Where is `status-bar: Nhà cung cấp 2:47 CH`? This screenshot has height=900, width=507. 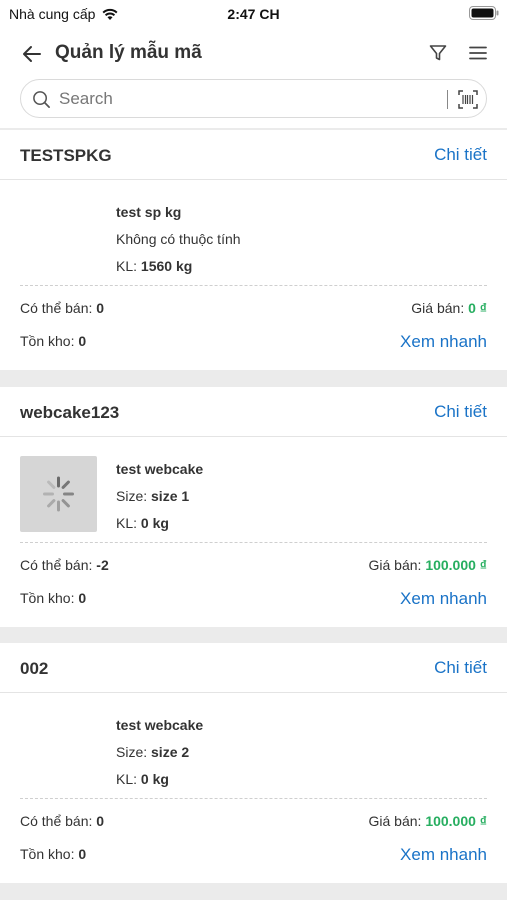 status-bar: Nhà cung cấp 2:47 CH is located at coordinates (253, 15).